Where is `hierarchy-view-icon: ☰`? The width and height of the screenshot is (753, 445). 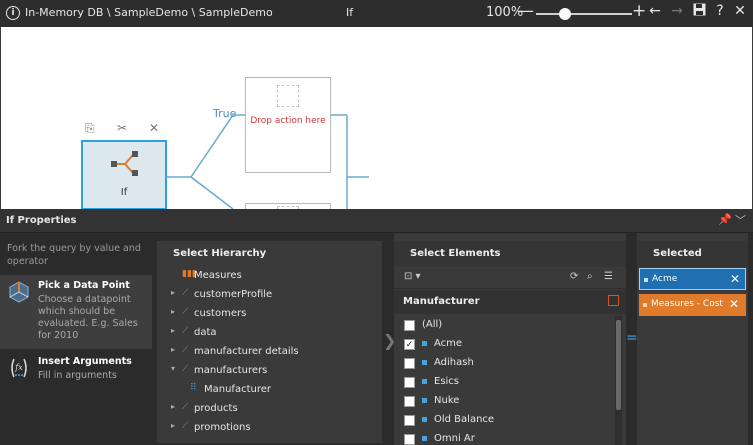
hierarchy-view-icon: ☰ is located at coordinates (608, 276).